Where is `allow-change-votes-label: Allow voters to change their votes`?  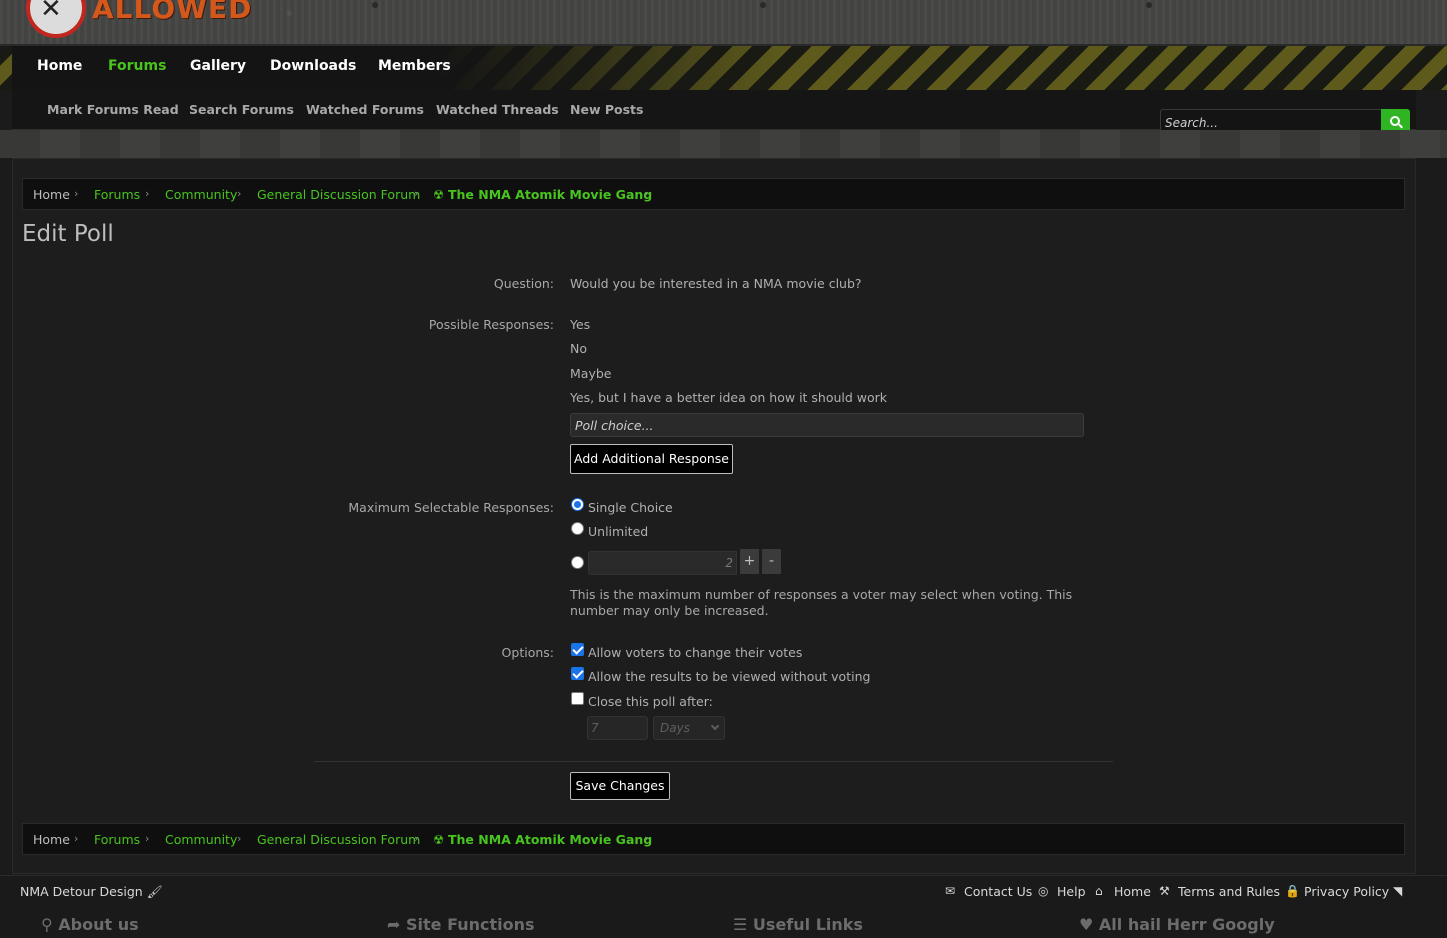
allow-change-votes-label: Allow voters to change their votes is located at coordinates (695, 652).